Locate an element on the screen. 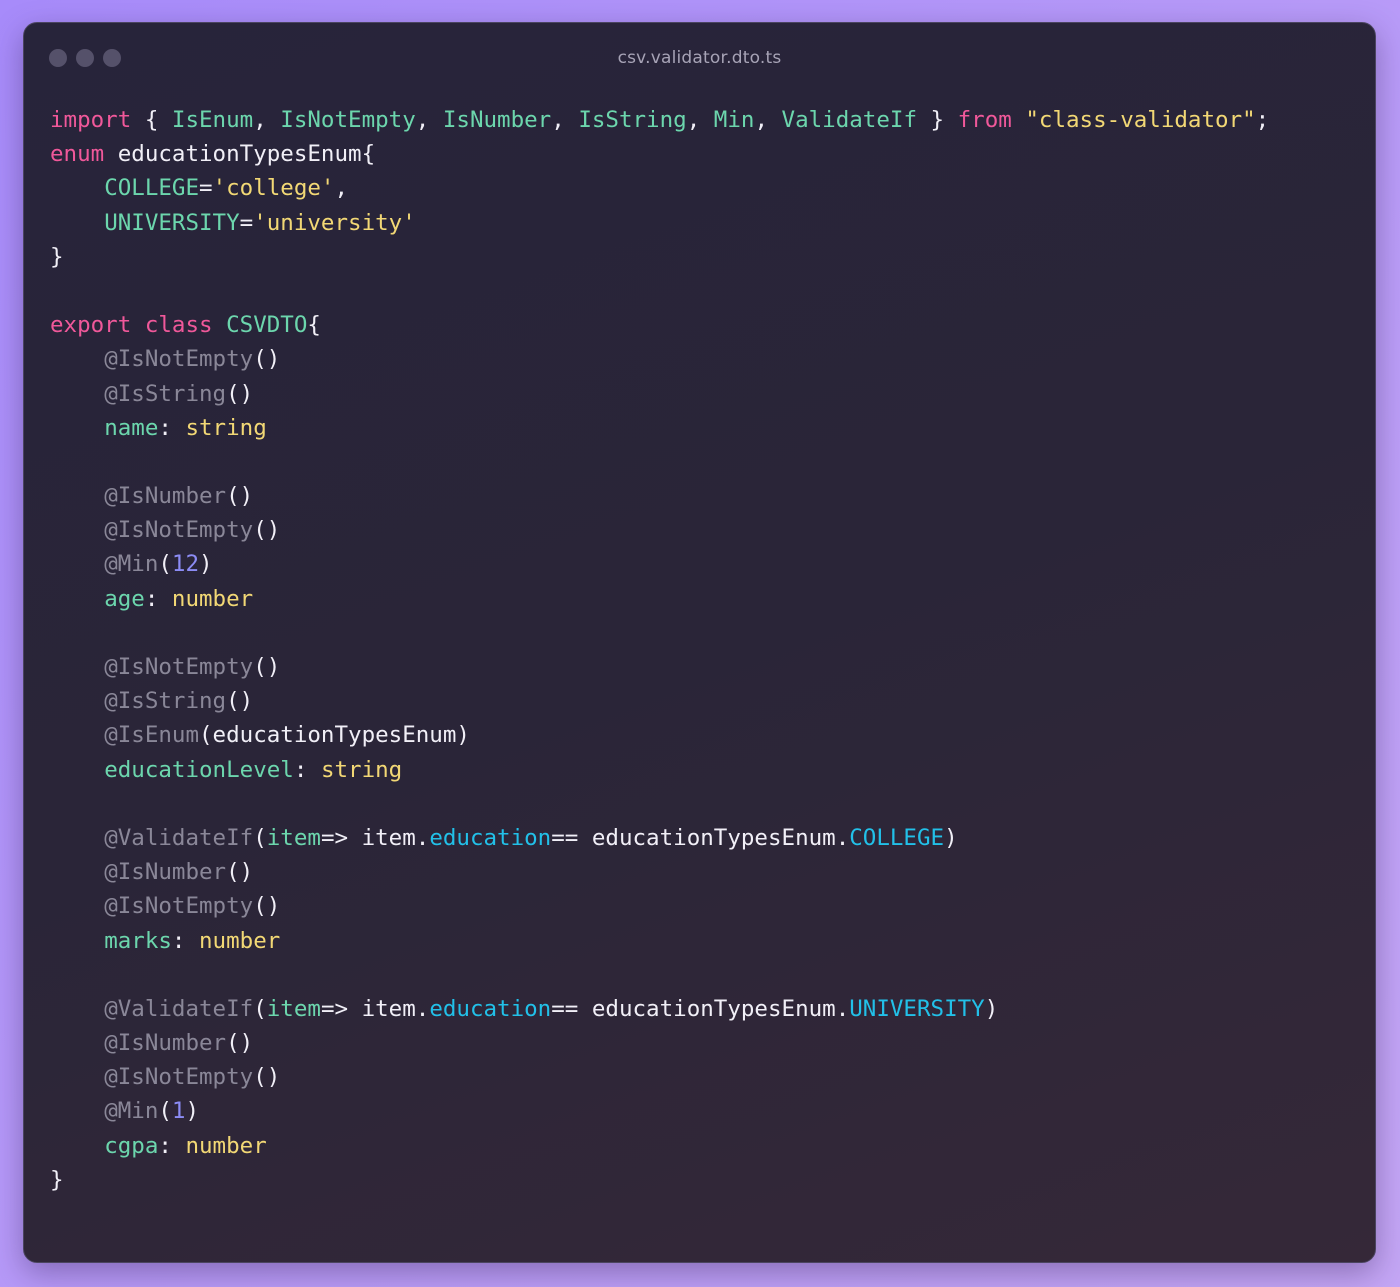 This screenshot has width=1400, height=1287. code-token: IsEnum is located at coordinates (212, 120).